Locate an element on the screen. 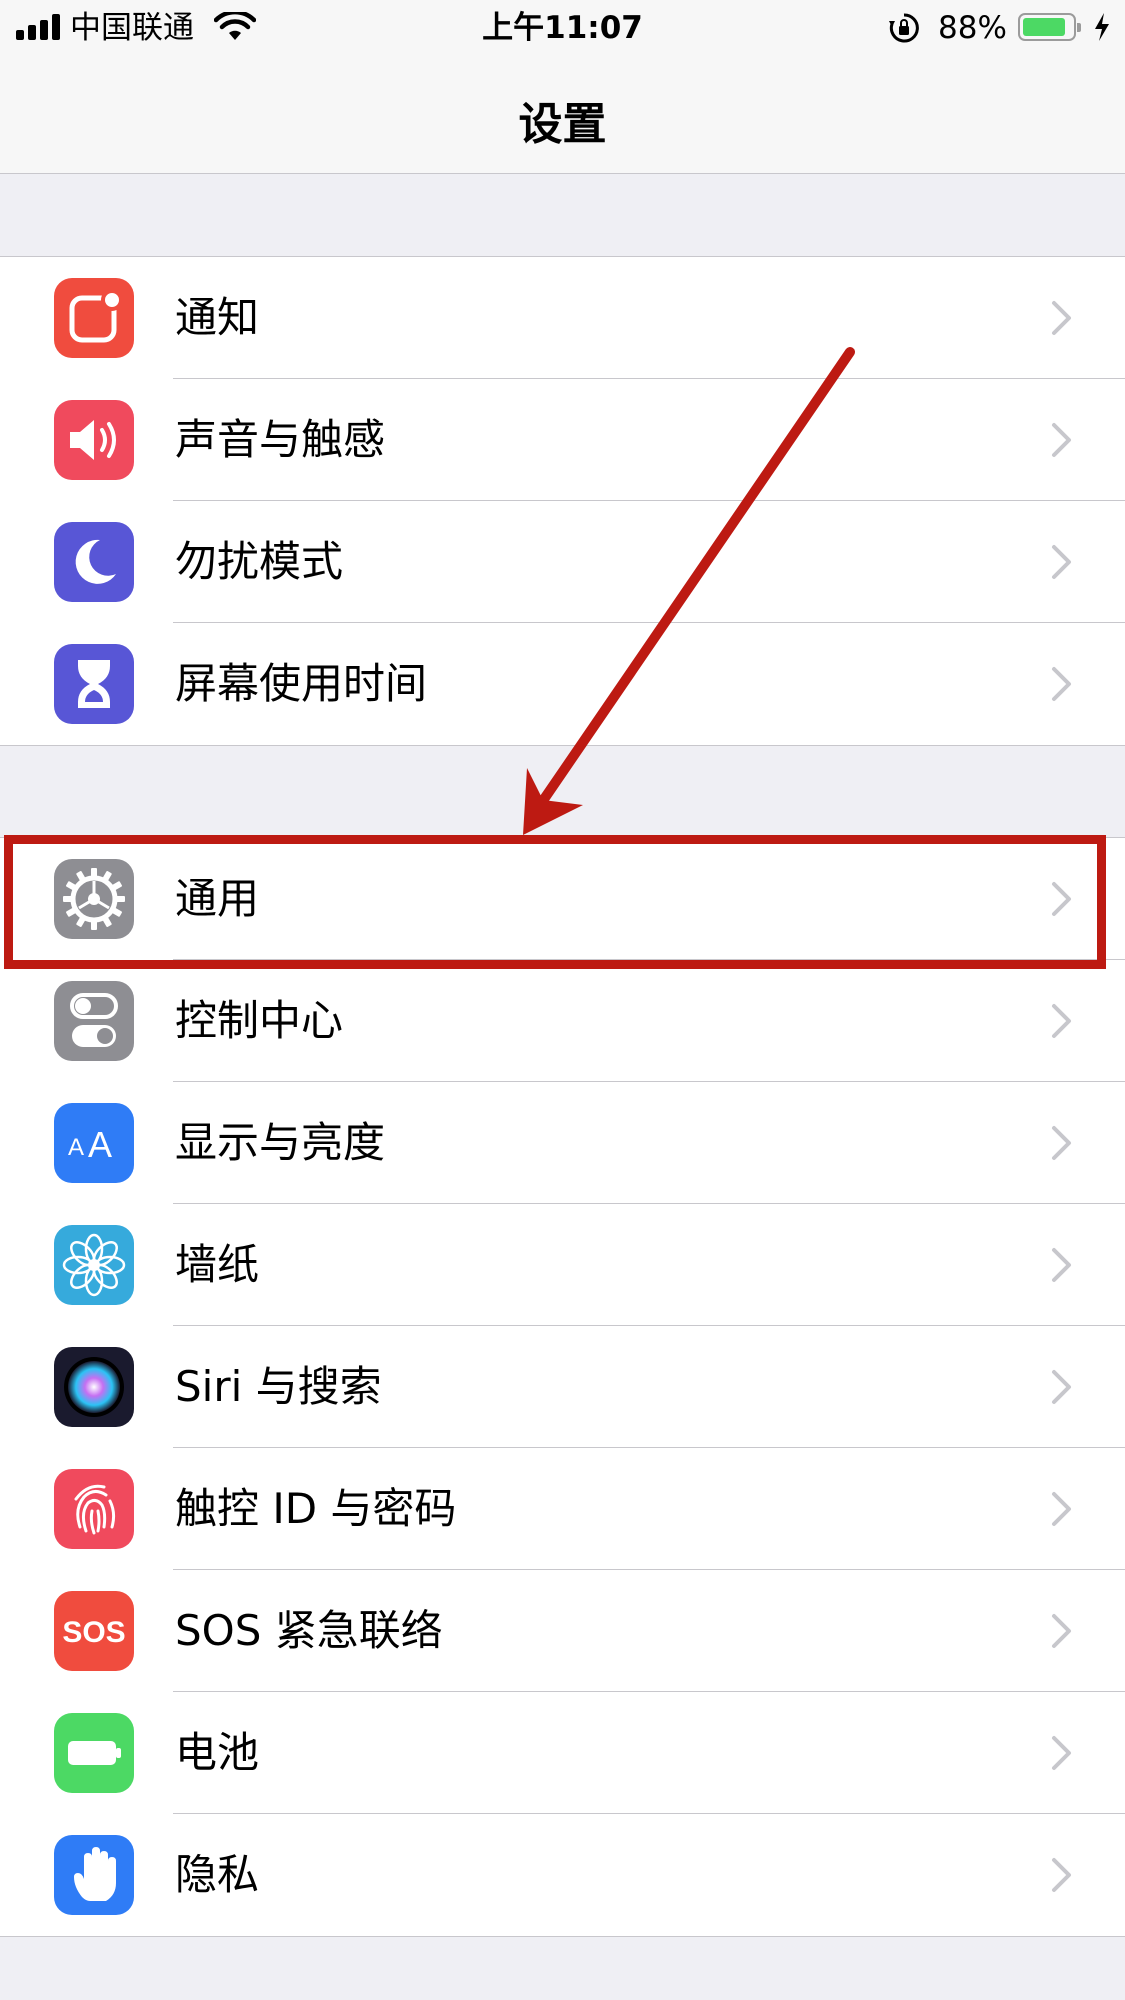  status-bar: 中国联通 上午11:07 88% is located at coordinates (562, 29).